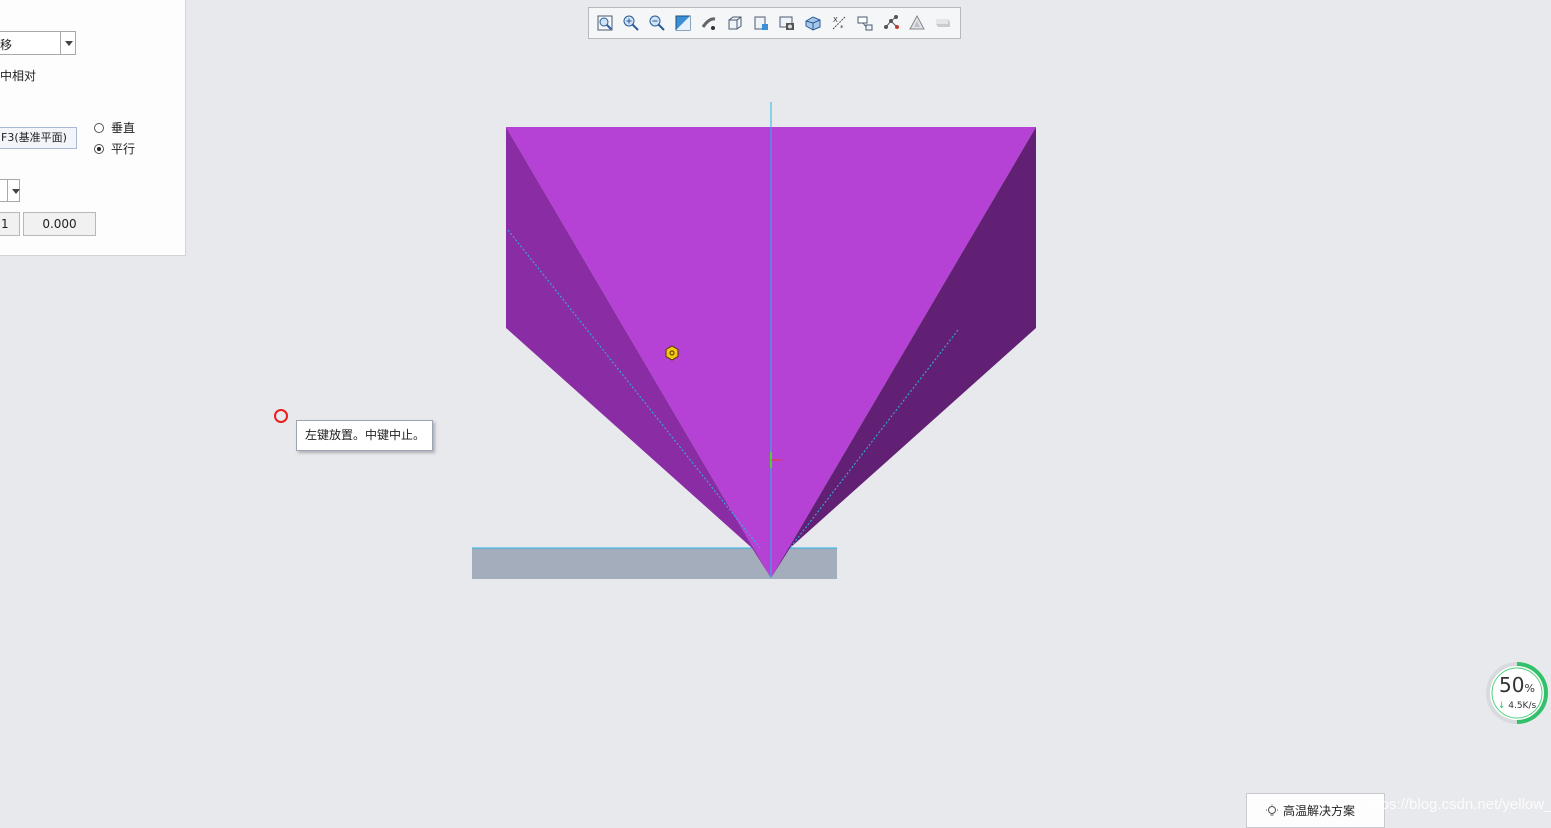 The image size is (1551, 828). Describe the element at coordinates (865, 23) in the screenshot. I see `annotation-display-icon` at that location.